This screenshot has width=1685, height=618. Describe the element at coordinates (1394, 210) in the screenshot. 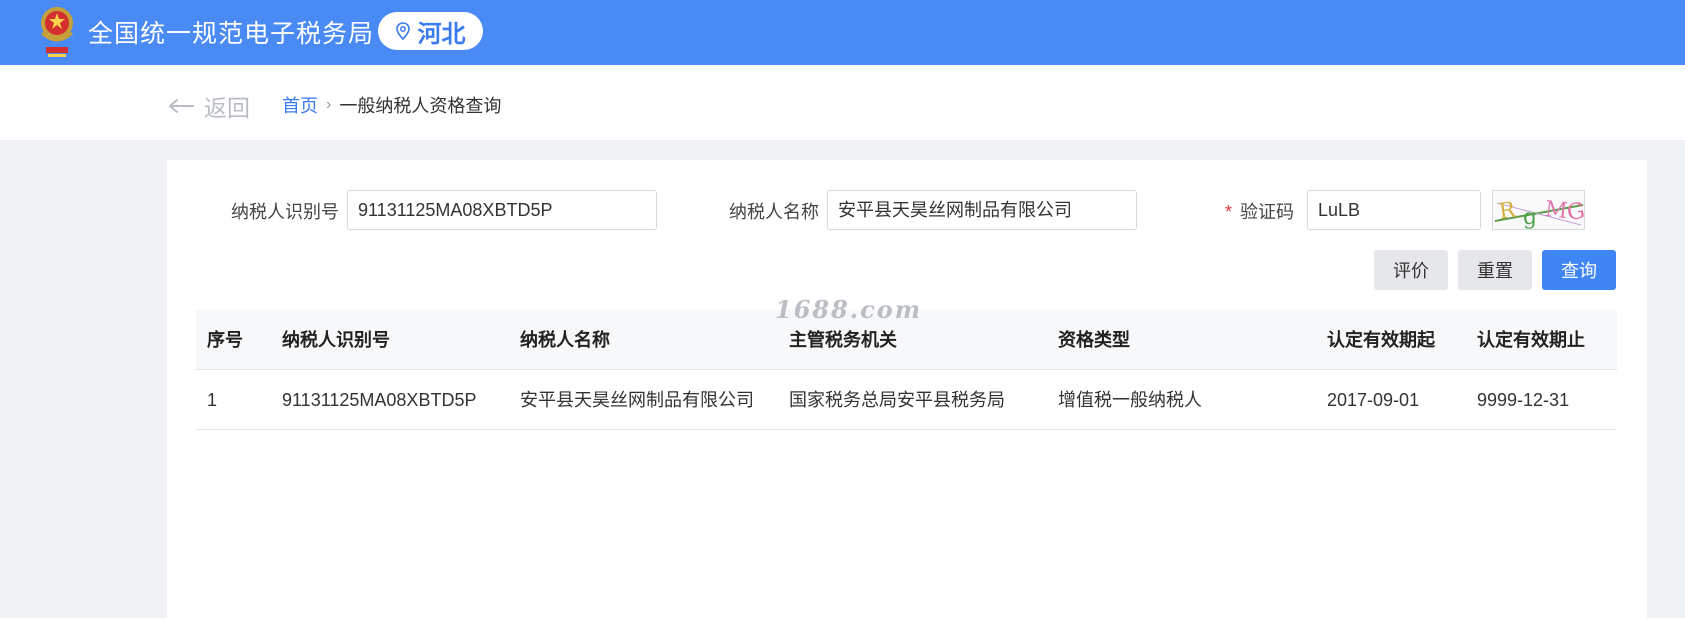

I see `captcha-input: LuLB` at that location.